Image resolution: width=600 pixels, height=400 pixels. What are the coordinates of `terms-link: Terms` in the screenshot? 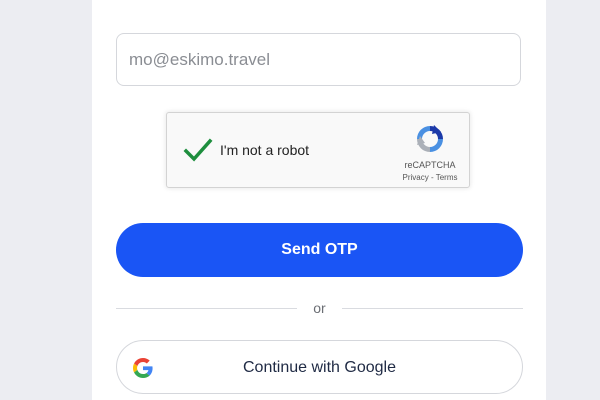 It's located at (447, 177).